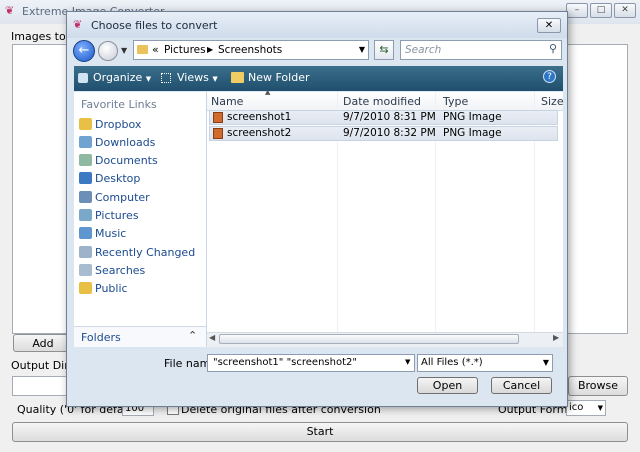 The width and height of the screenshot is (640, 452). Describe the element at coordinates (212, 337) in the screenshot. I see `scroll-left-icon: ◀` at that location.